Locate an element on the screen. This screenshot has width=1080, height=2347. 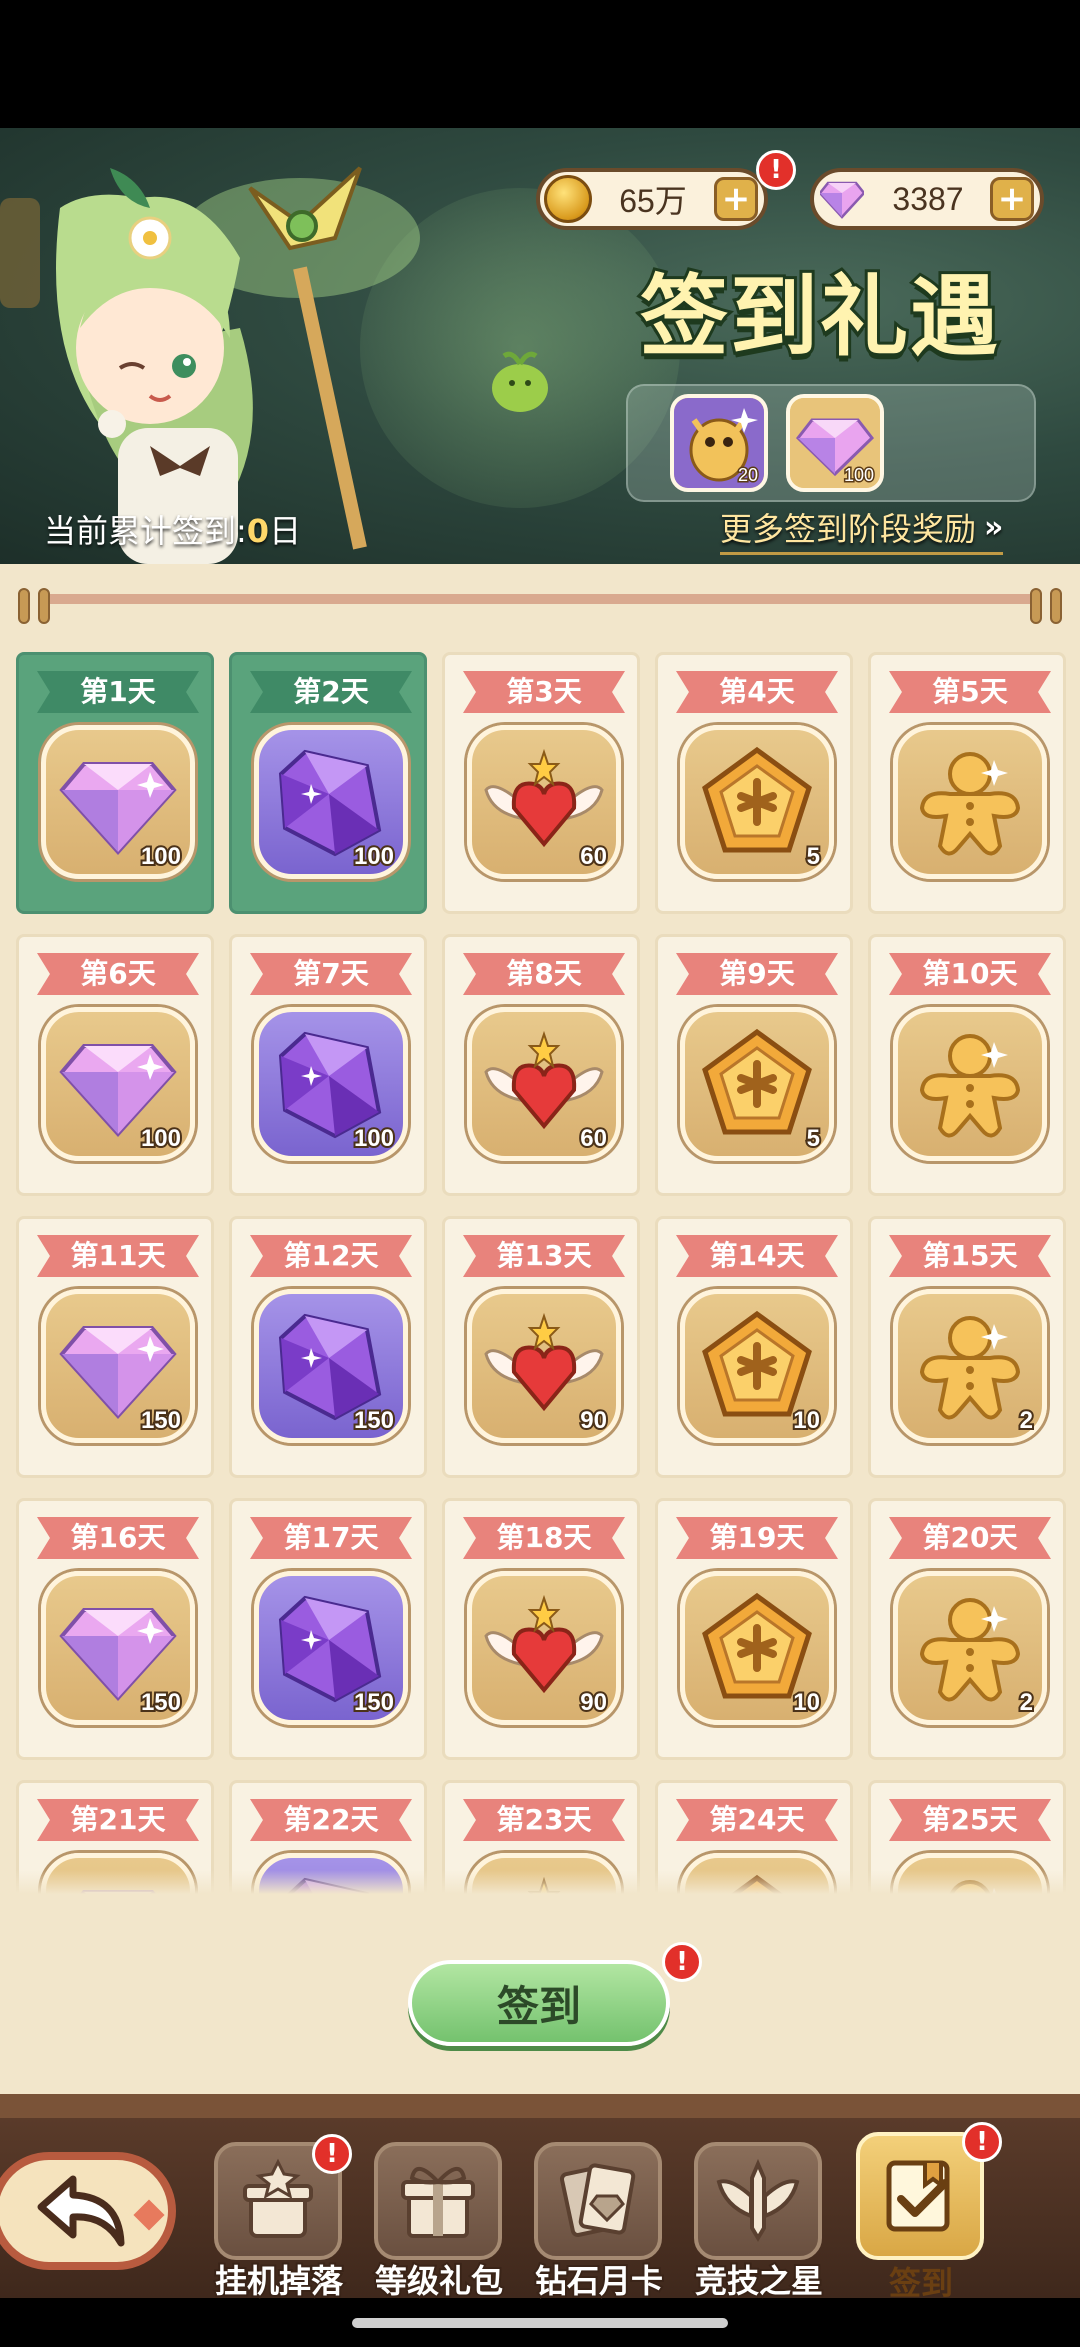
cumulative-signin-text: 当前累计签到:0日 is located at coordinates (172, 529).